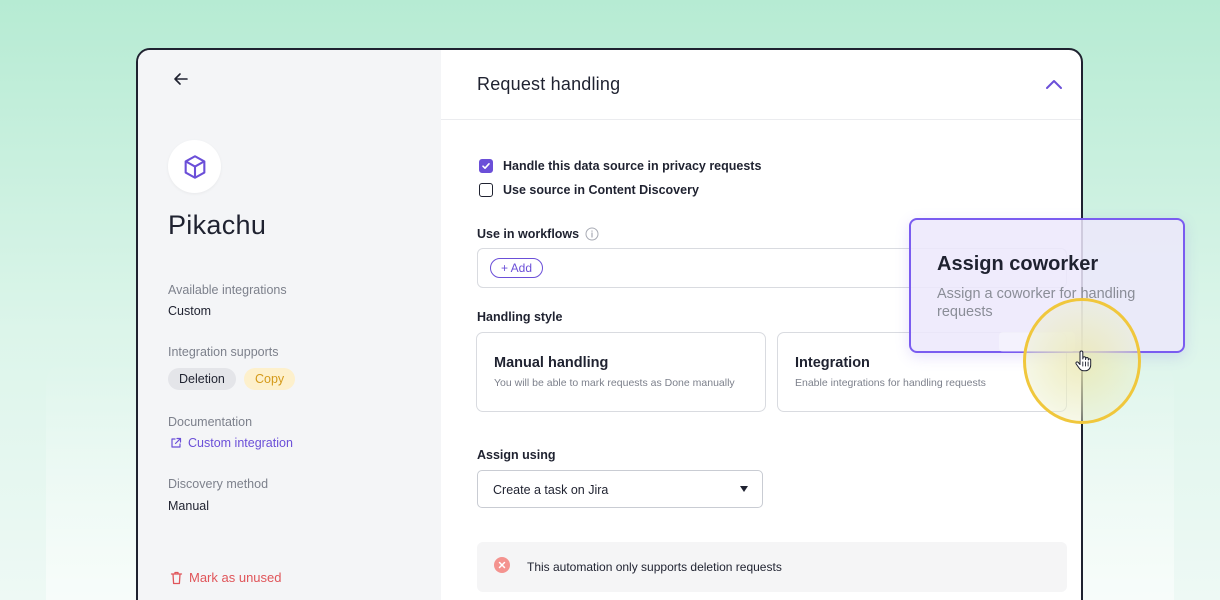 Image resolution: width=1220 pixels, height=600 pixels. What do you see at coordinates (235, 577) in the screenshot?
I see `mark-unused-label: Mark as unused` at bounding box center [235, 577].